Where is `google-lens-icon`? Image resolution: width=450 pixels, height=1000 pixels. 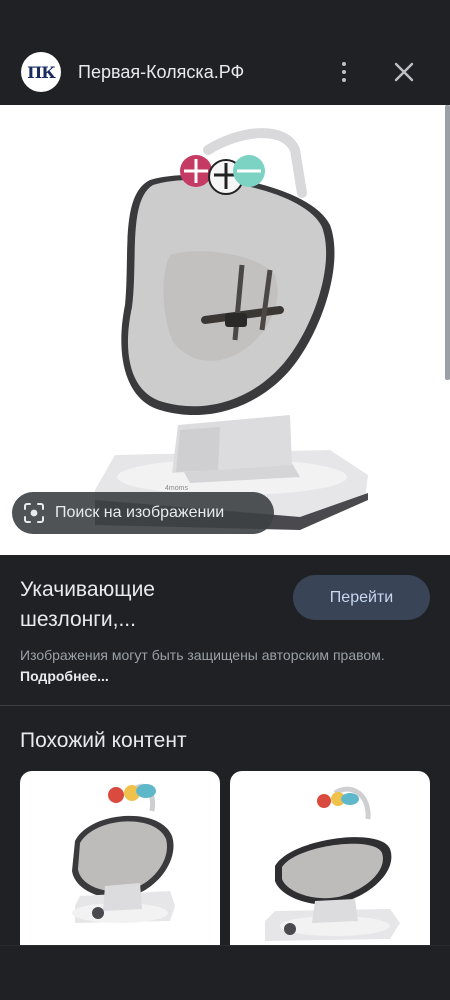
google-lens-icon is located at coordinates (34, 513).